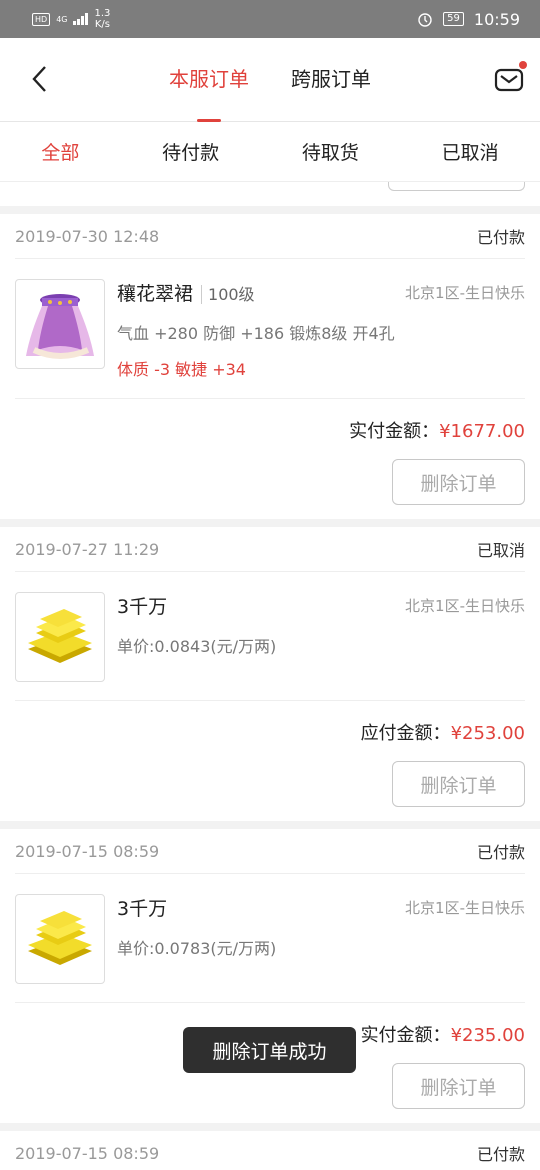 This screenshot has height=1170, width=540. I want to click on top-bar: 本服订单 跨服订单, so click(270, 80).